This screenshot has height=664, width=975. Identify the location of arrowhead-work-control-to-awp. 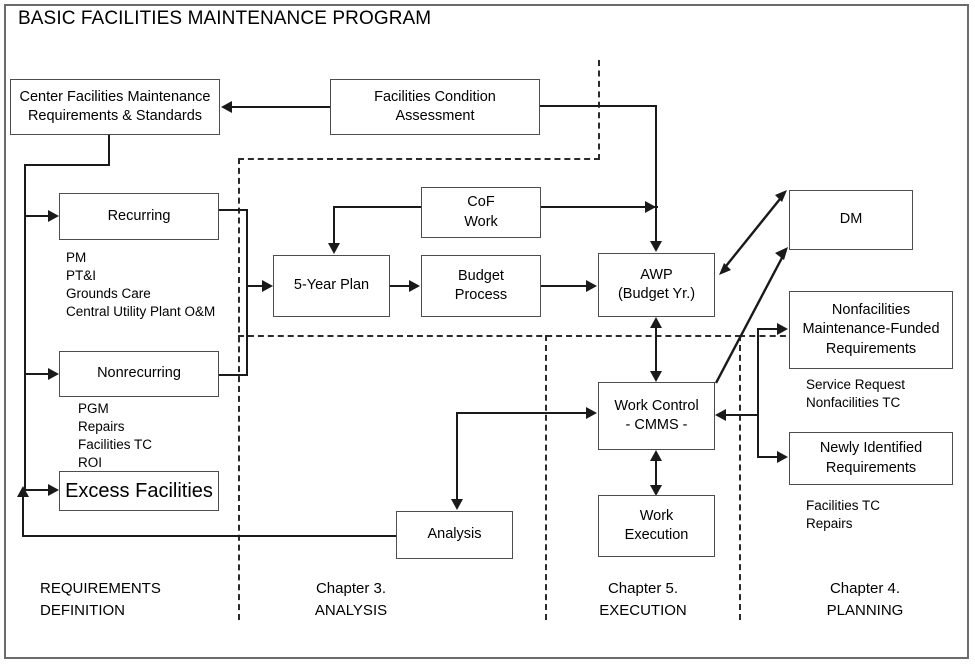
(656, 322).